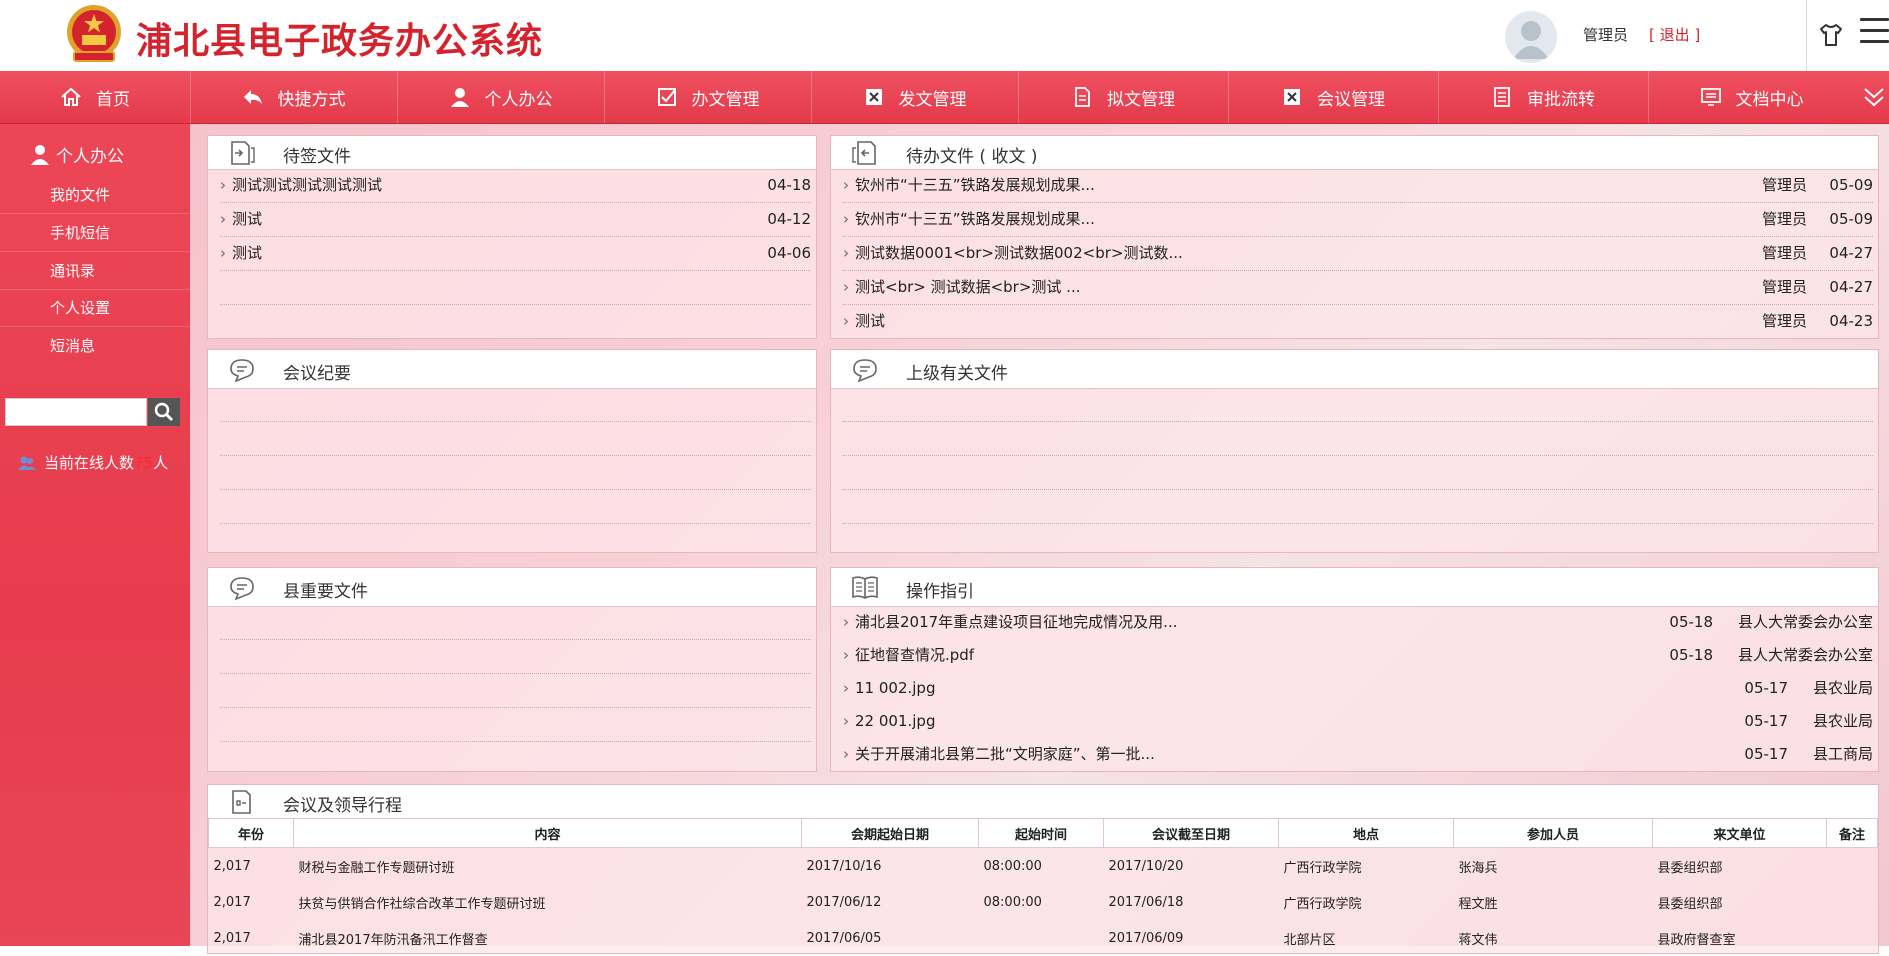  Describe the element at coordinates (95, 233) in the screenshot. I see `sidebar-item-sms: 手机短信` at that location.